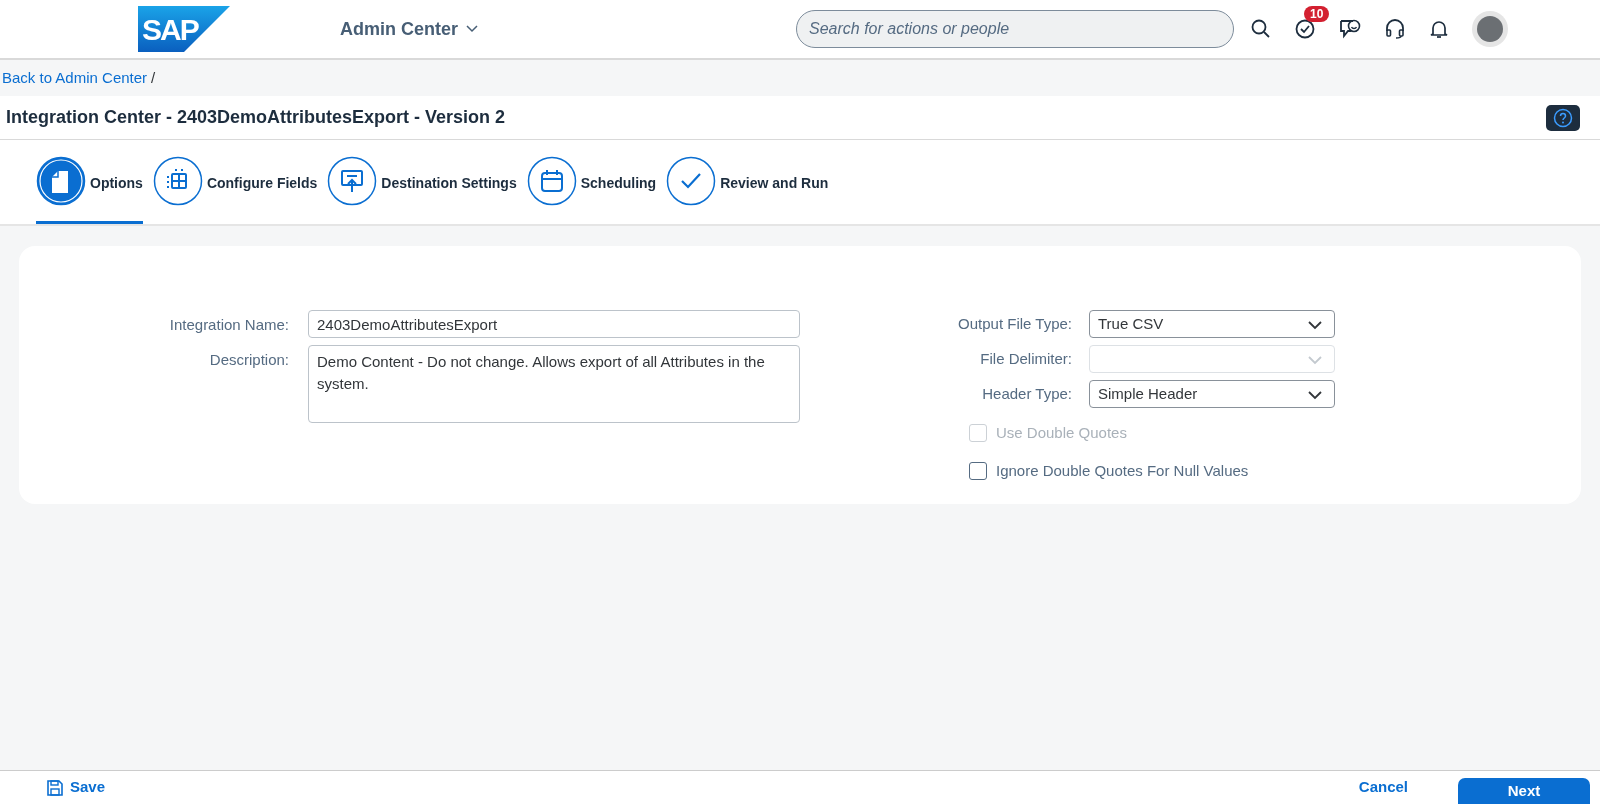  I want to click on save-button: Save, so click(76, 787).